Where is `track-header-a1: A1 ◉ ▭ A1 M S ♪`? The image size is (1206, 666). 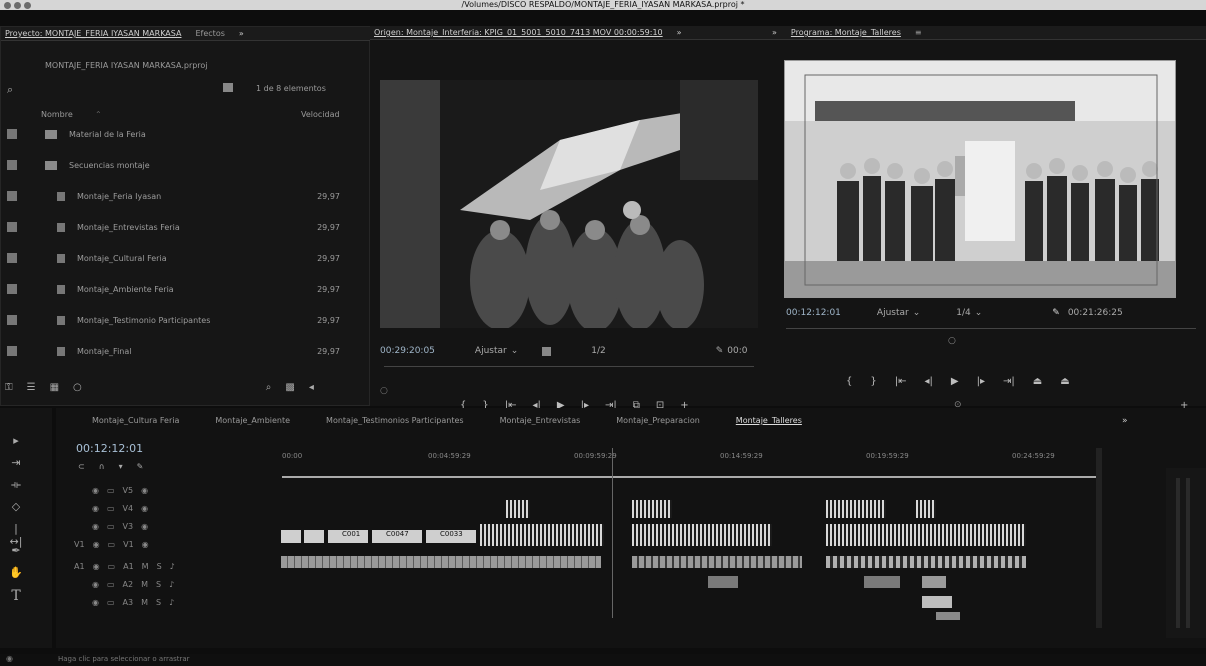 track-header-a1: A1 ◉ ▭ A1 M S ♪ is located at coordinates (124, 566).